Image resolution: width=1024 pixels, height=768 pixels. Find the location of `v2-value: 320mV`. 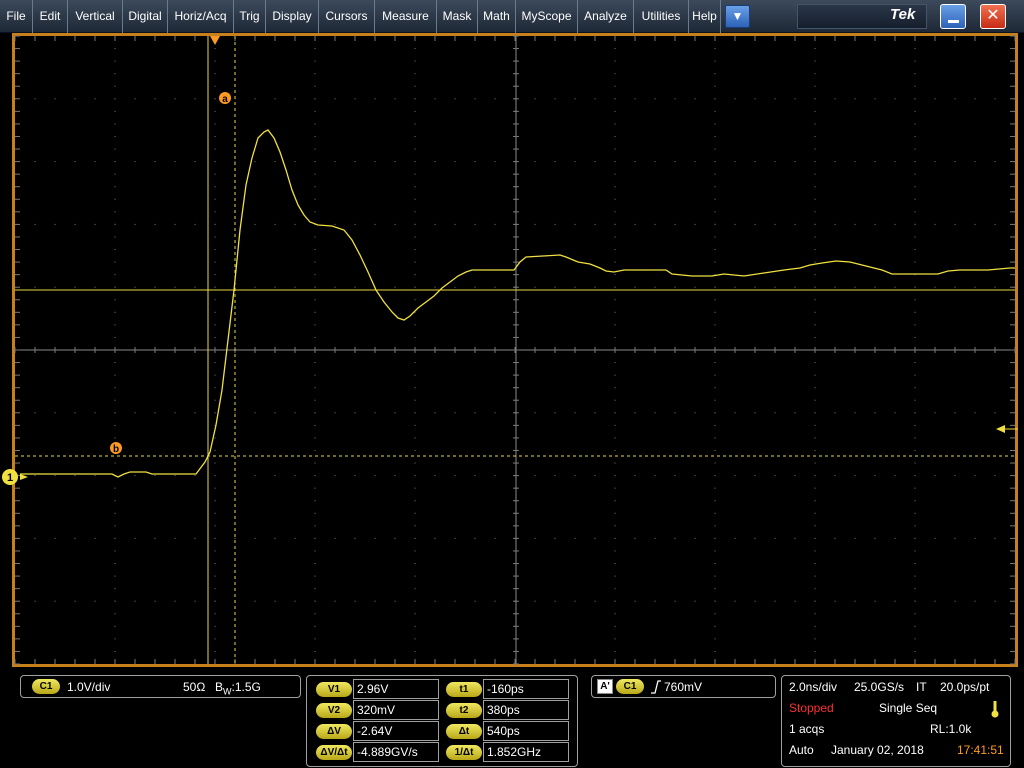

v2-value: 320mV is located at coordinates (396, 710).